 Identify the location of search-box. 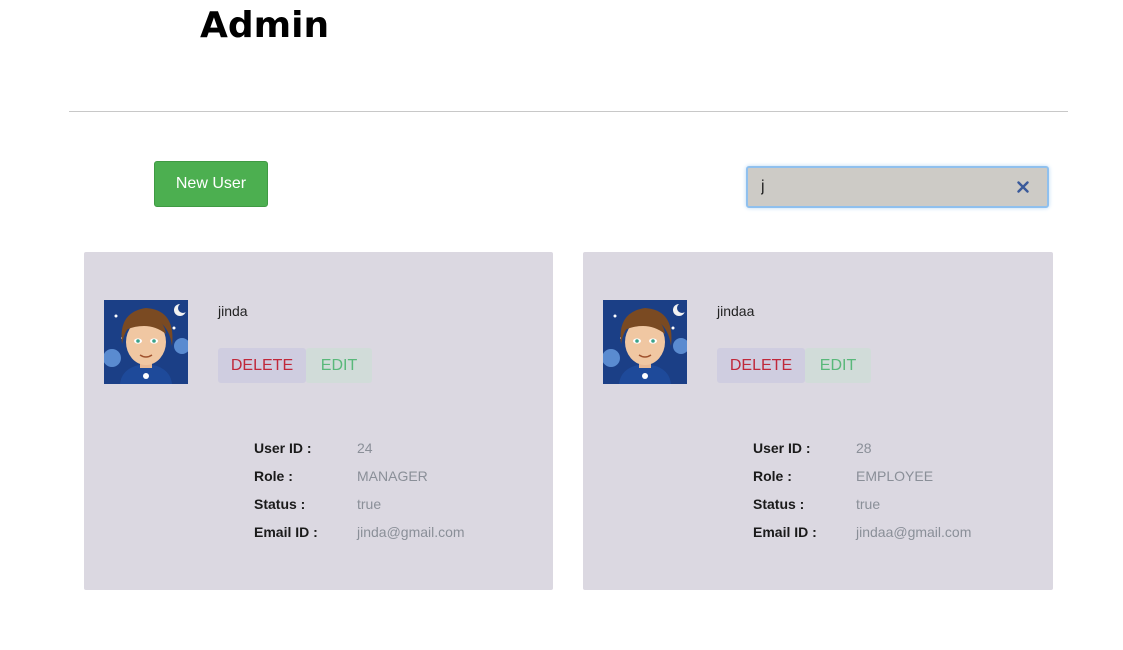
(897, 187).